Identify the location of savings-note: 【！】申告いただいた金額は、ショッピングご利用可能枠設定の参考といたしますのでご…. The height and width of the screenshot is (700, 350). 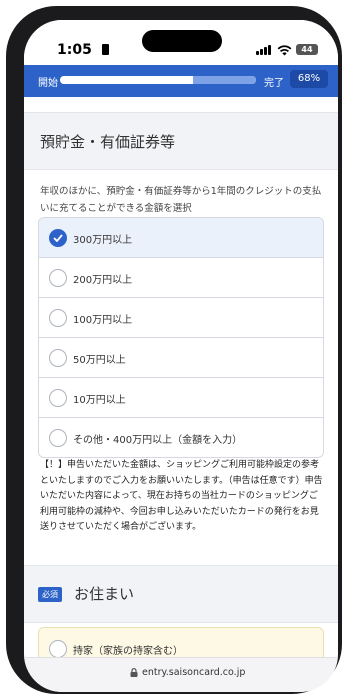
(181, 496).